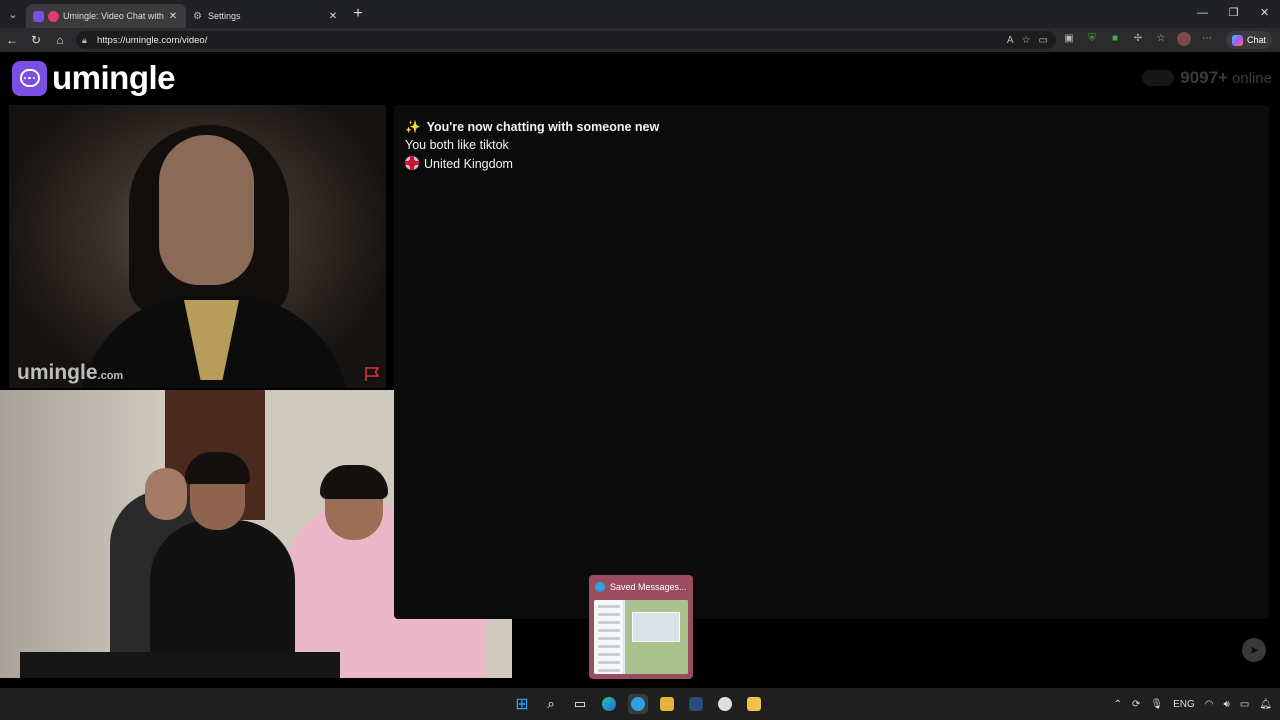  I want to click on volume-icon: 🔊︎, so click(1227, 704).